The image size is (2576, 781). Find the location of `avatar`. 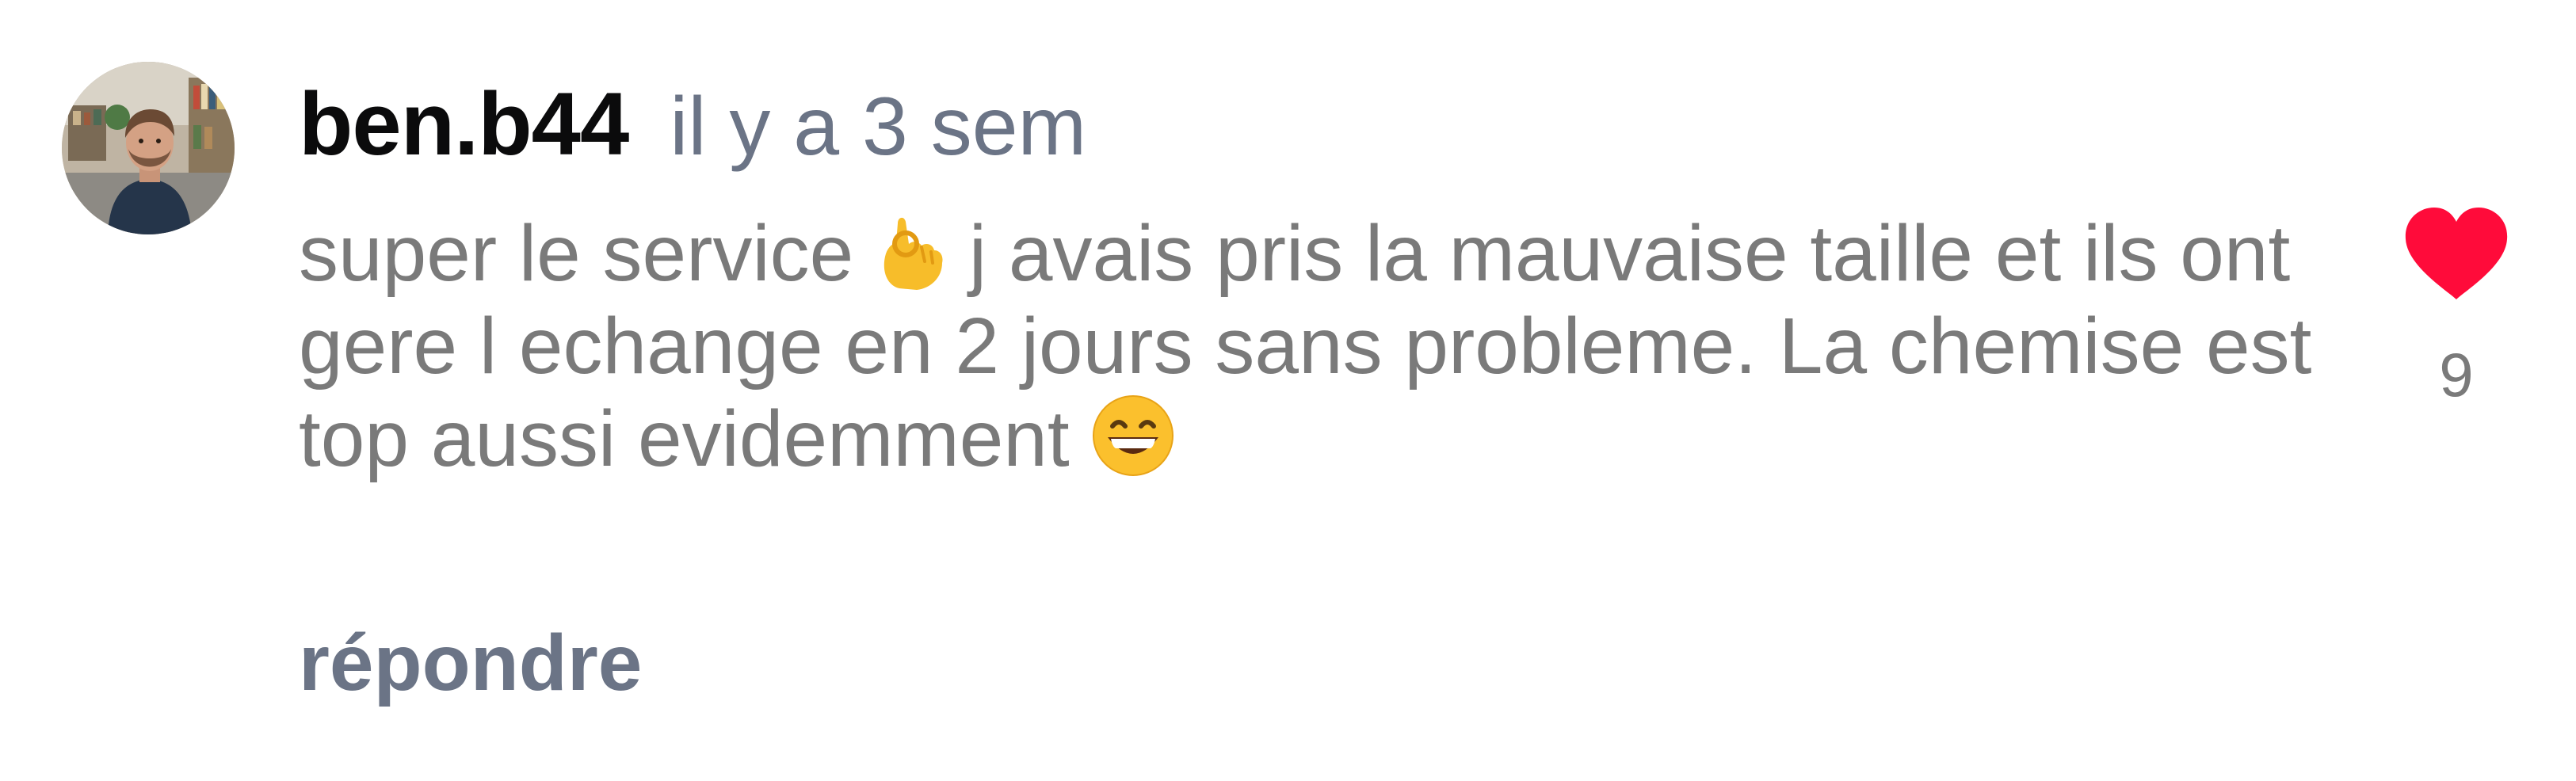

avatar is located at coordinates (148, 148).